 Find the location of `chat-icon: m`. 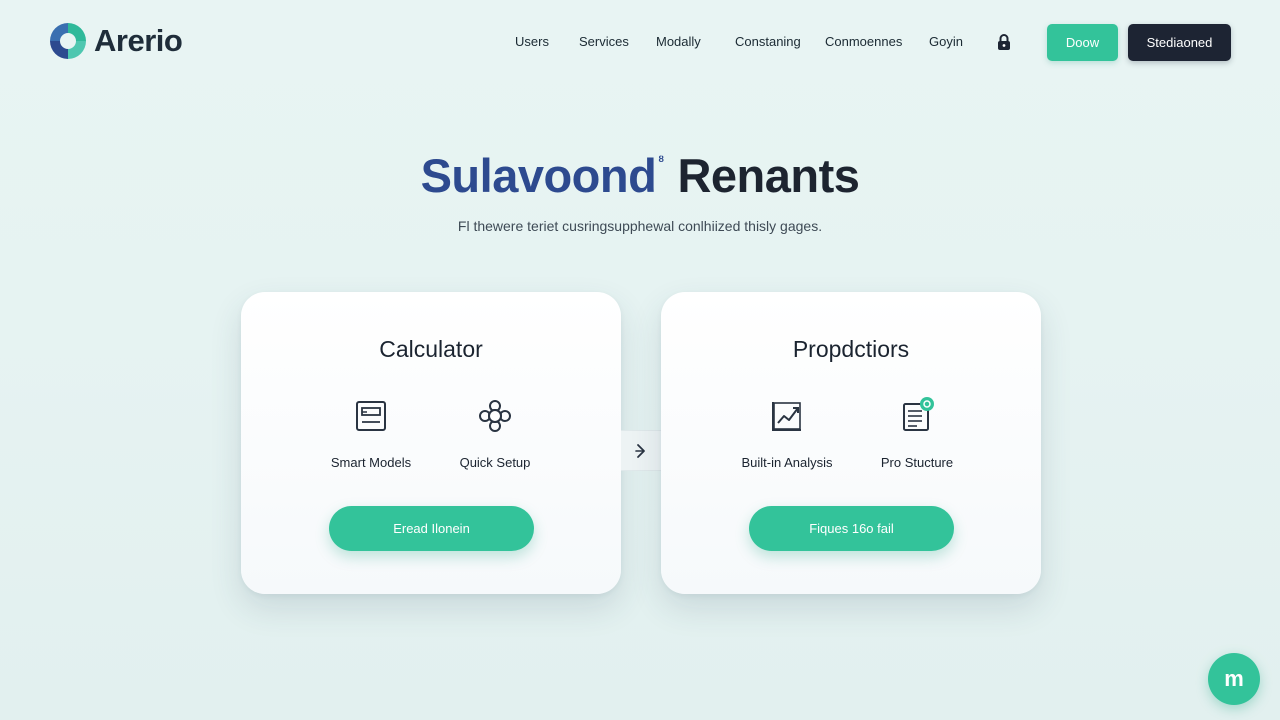

chat-icon: m is located at coordinates (1234, 678).